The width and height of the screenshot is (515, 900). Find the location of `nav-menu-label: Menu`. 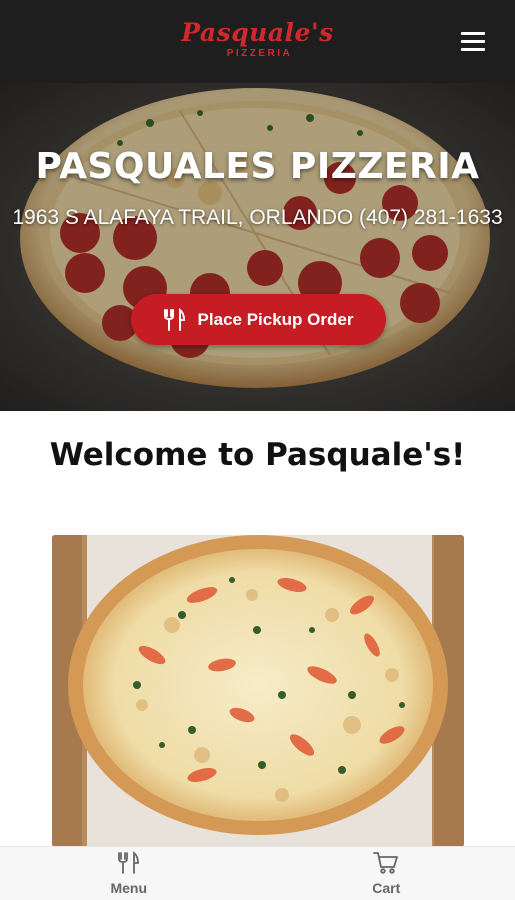

nav-menu-label: Menu is located at coordinates (129, 888).